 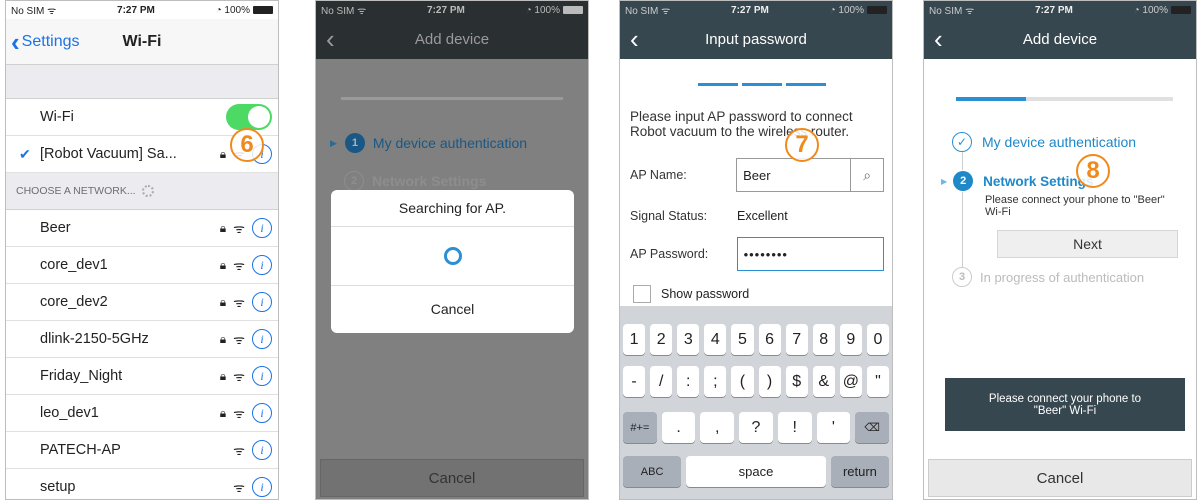 I want to click on keyboard-key: 9, so click(x=850, y=339).